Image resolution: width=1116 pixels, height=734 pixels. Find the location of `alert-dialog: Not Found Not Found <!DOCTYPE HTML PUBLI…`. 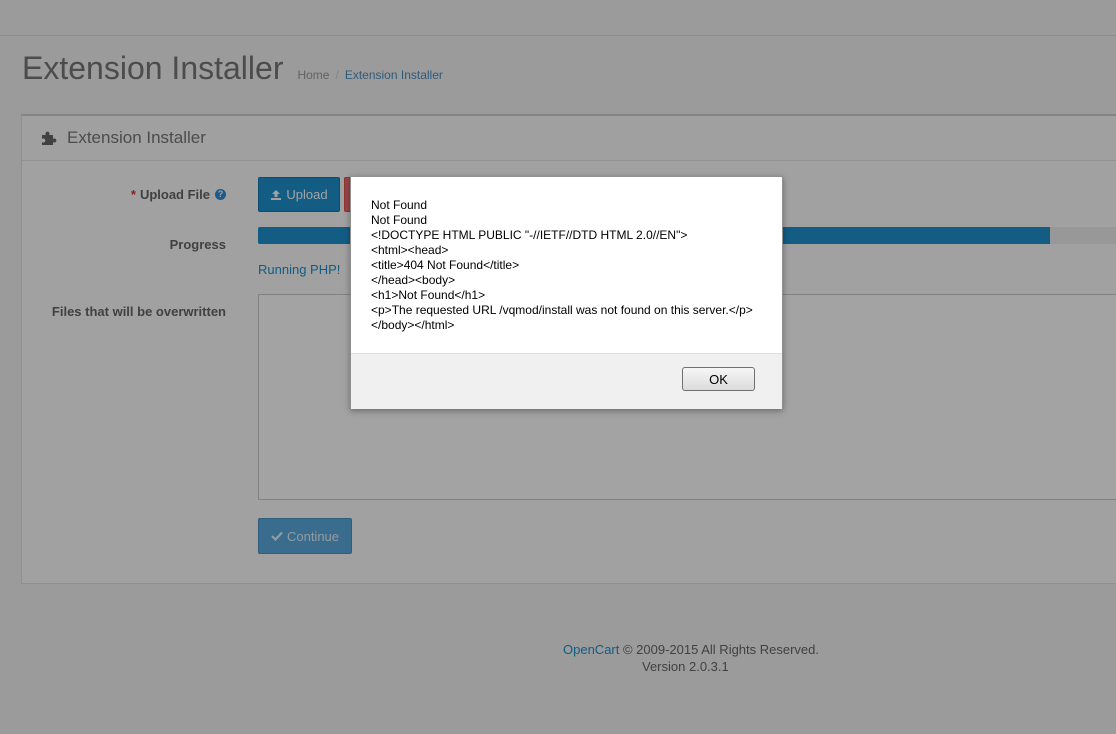

alert-dialog: Not Found Not Found <!DOCTYPE HTML PUBLI… is located at coordinates (566, 292).